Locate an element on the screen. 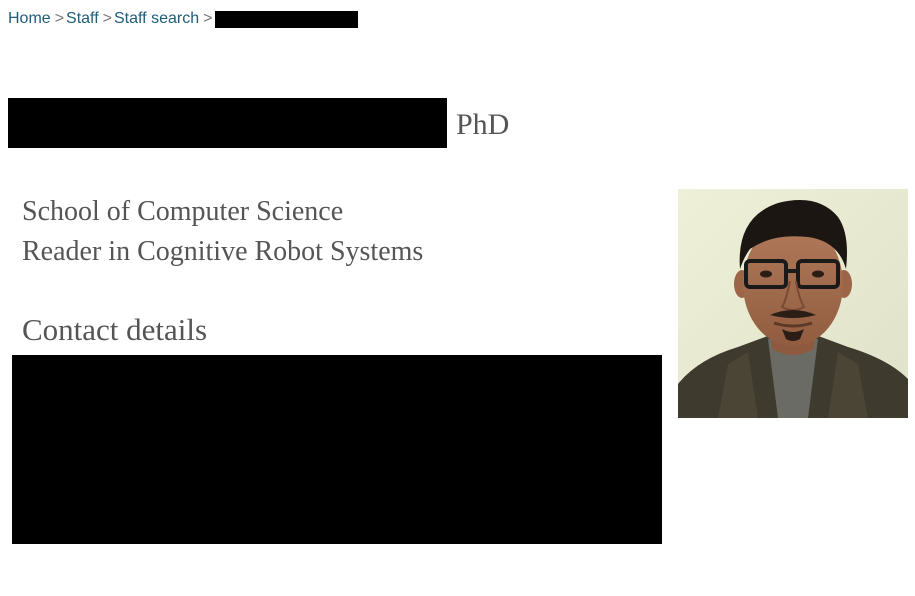 This screenshot has height=596, width=915. profile-name-redacted is located at coordinates (227, 123).